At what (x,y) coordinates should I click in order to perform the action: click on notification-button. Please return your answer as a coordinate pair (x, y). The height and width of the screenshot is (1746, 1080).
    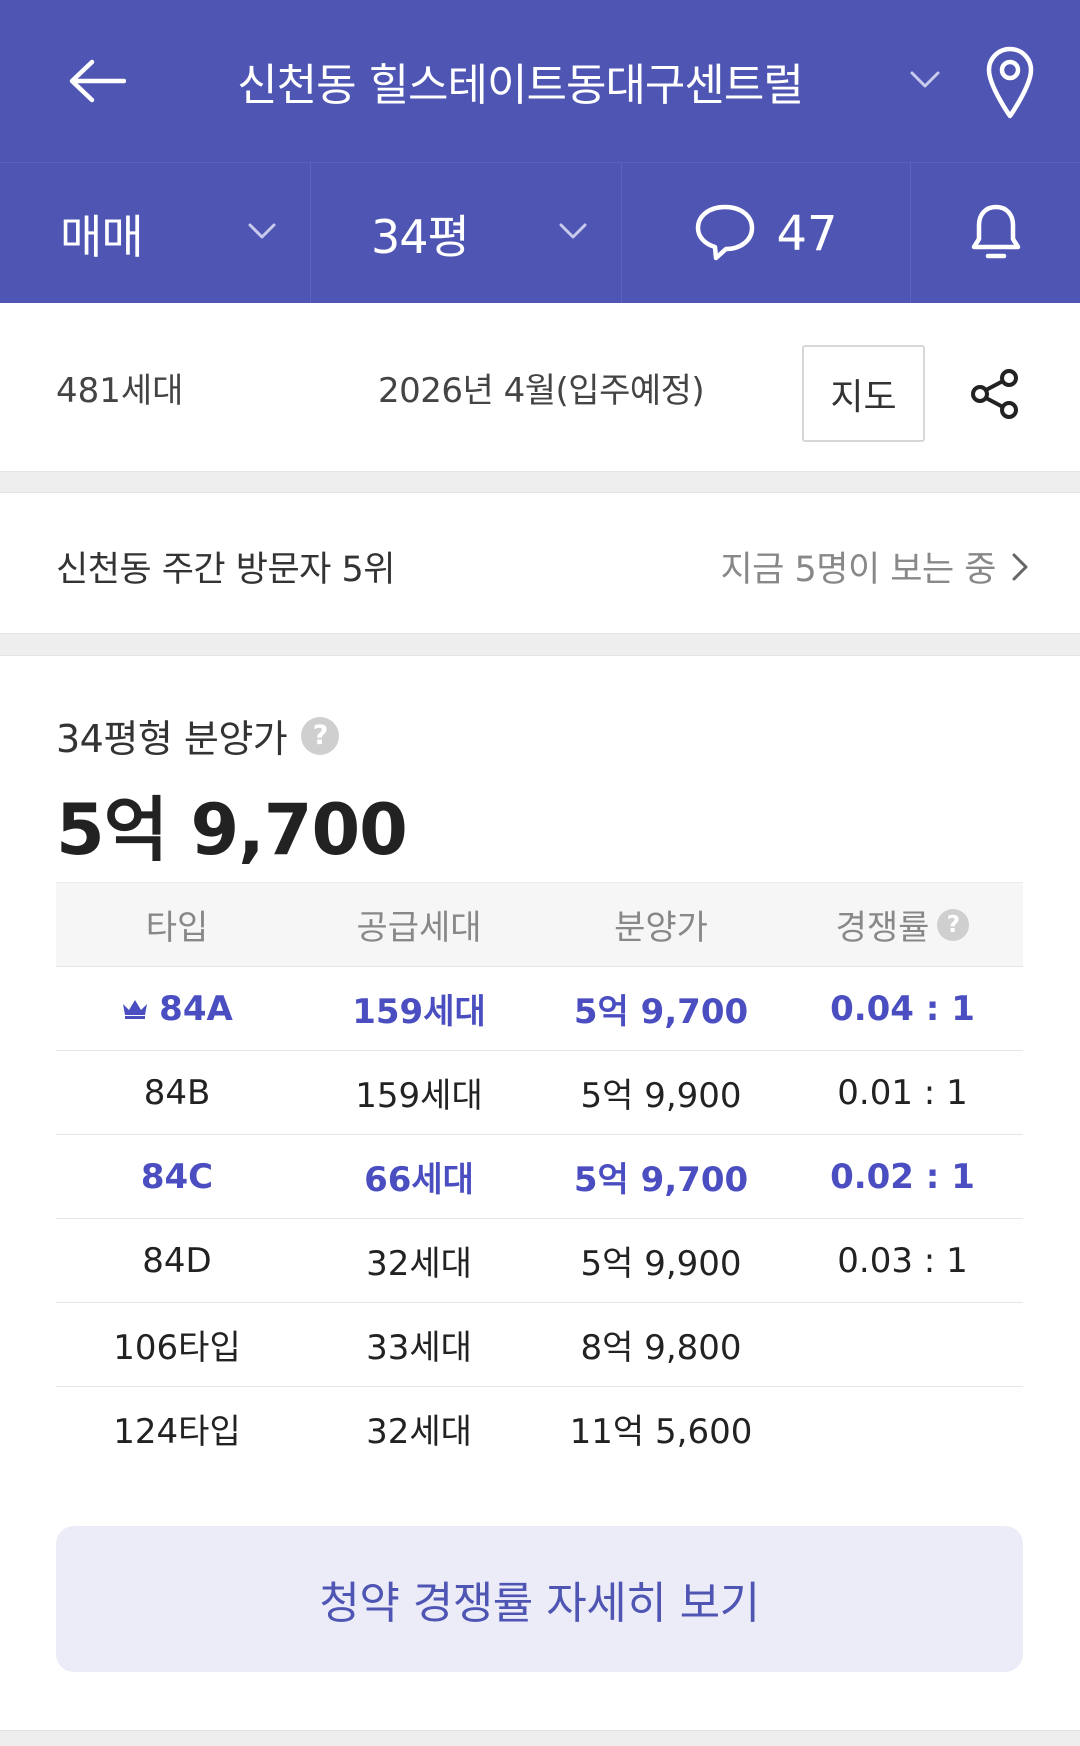
    Looking at the image, I should click on (995, 233).